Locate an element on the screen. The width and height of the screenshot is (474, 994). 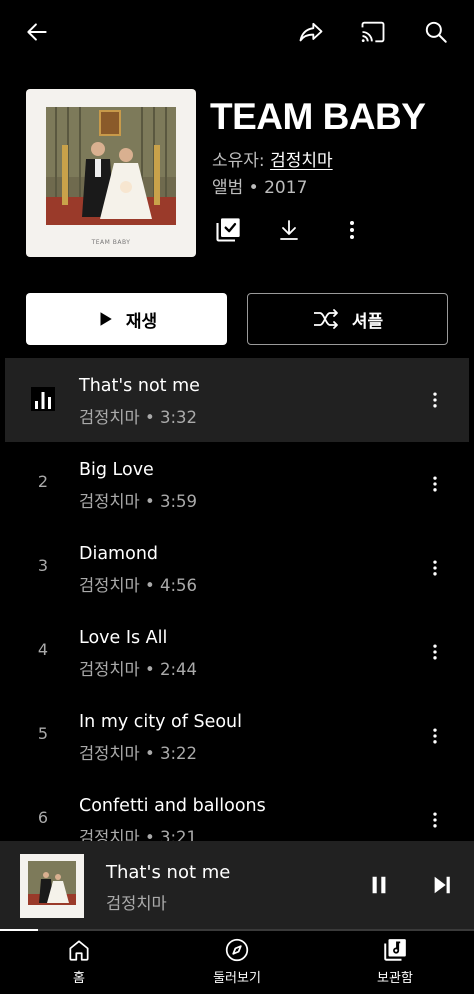
owner-prefix: 소유자: is located at coordinates (241, 161).